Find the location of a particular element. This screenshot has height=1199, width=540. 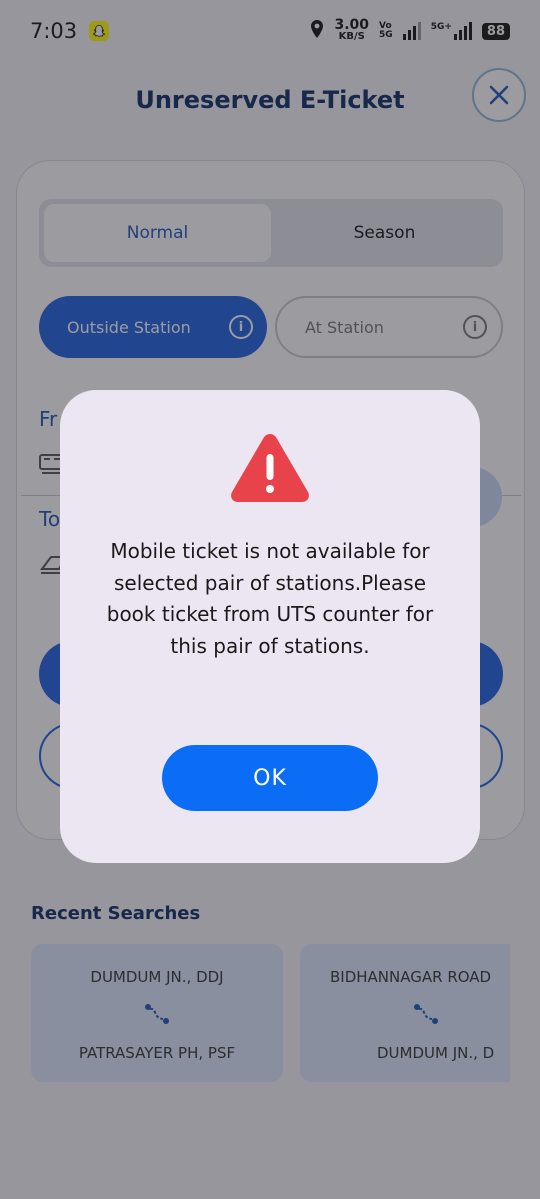

ok-button: OK is located at coordinates (270, 778).